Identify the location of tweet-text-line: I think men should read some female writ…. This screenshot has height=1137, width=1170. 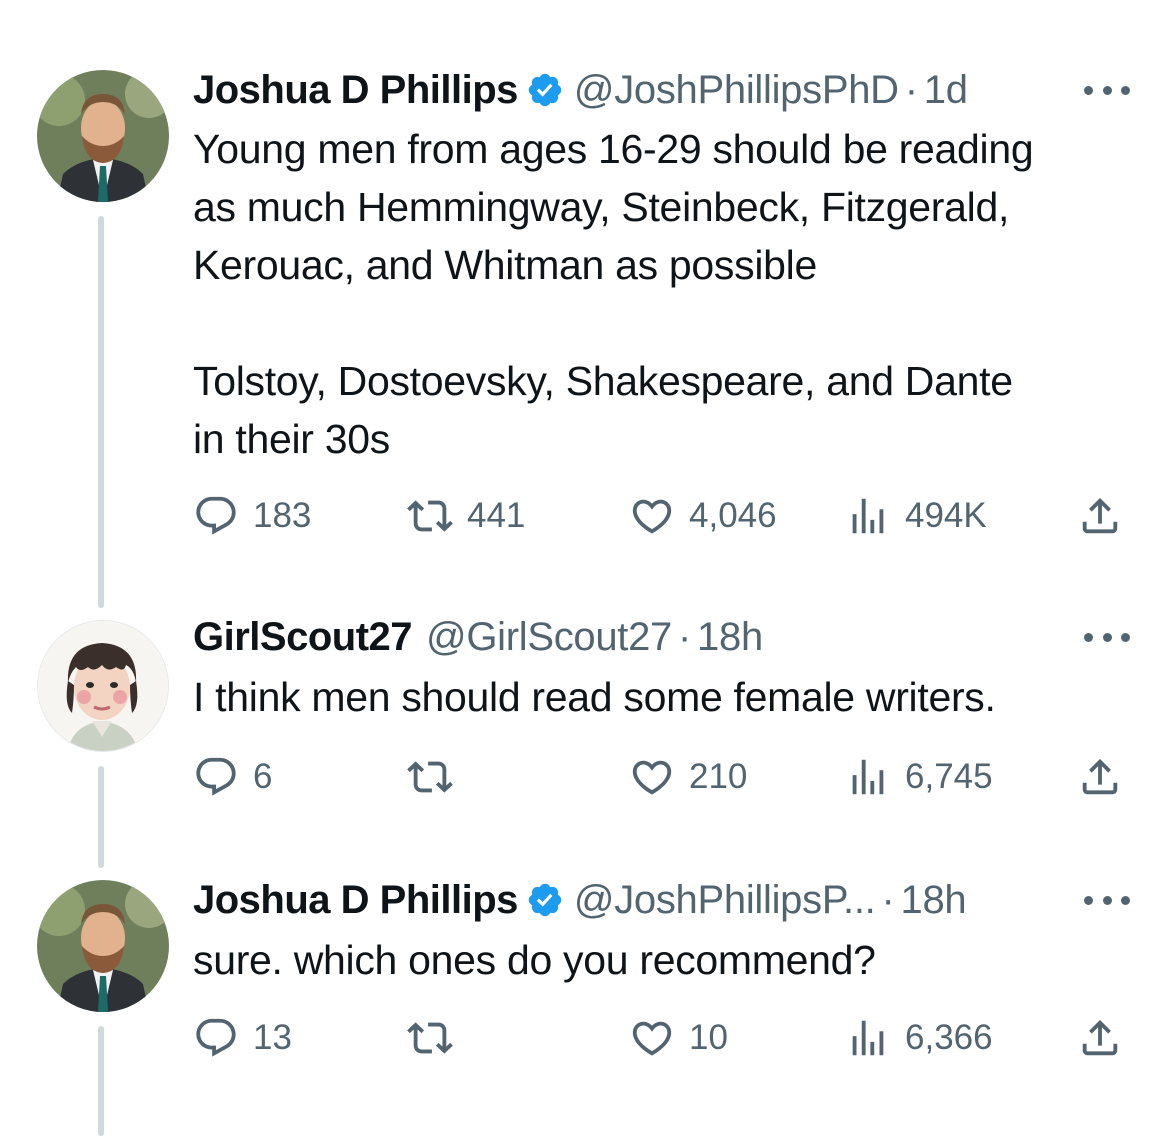
(594, 697).